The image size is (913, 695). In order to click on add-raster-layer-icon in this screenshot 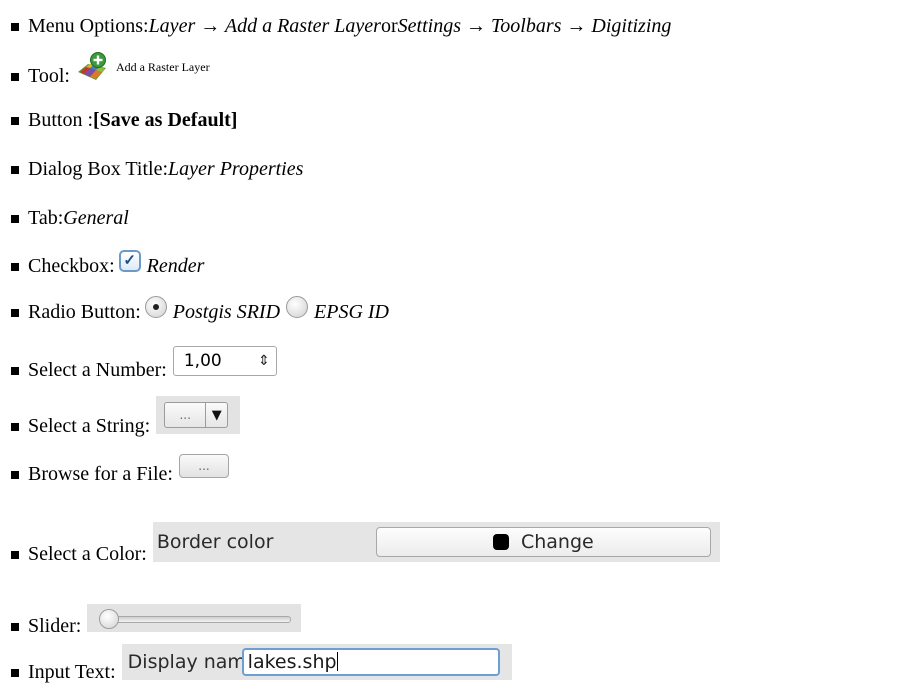, I will do `click(93, 68)`.